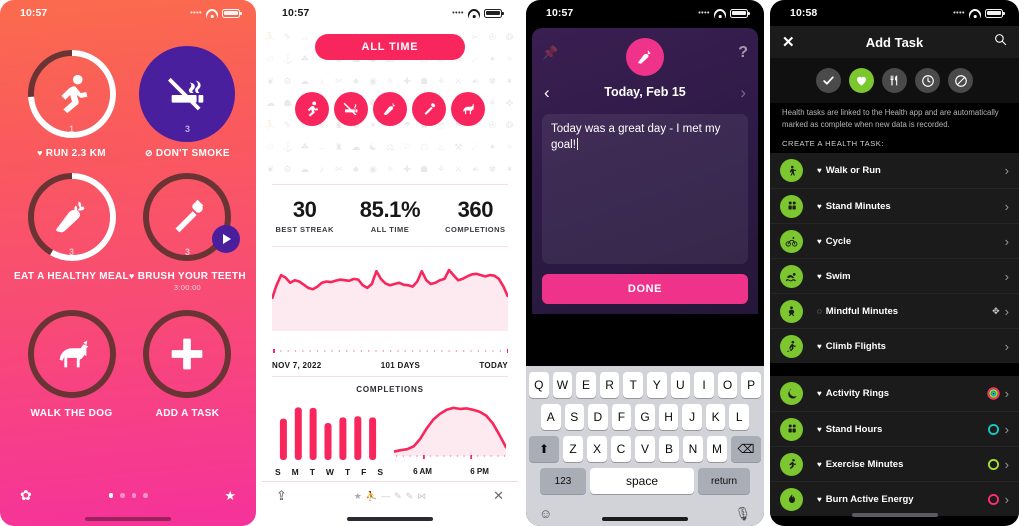 The image size is (1024, 526). Describe the element at coordinates (742, 514) in the screenshot. I see `microphone-icon: 🎙` at that location.